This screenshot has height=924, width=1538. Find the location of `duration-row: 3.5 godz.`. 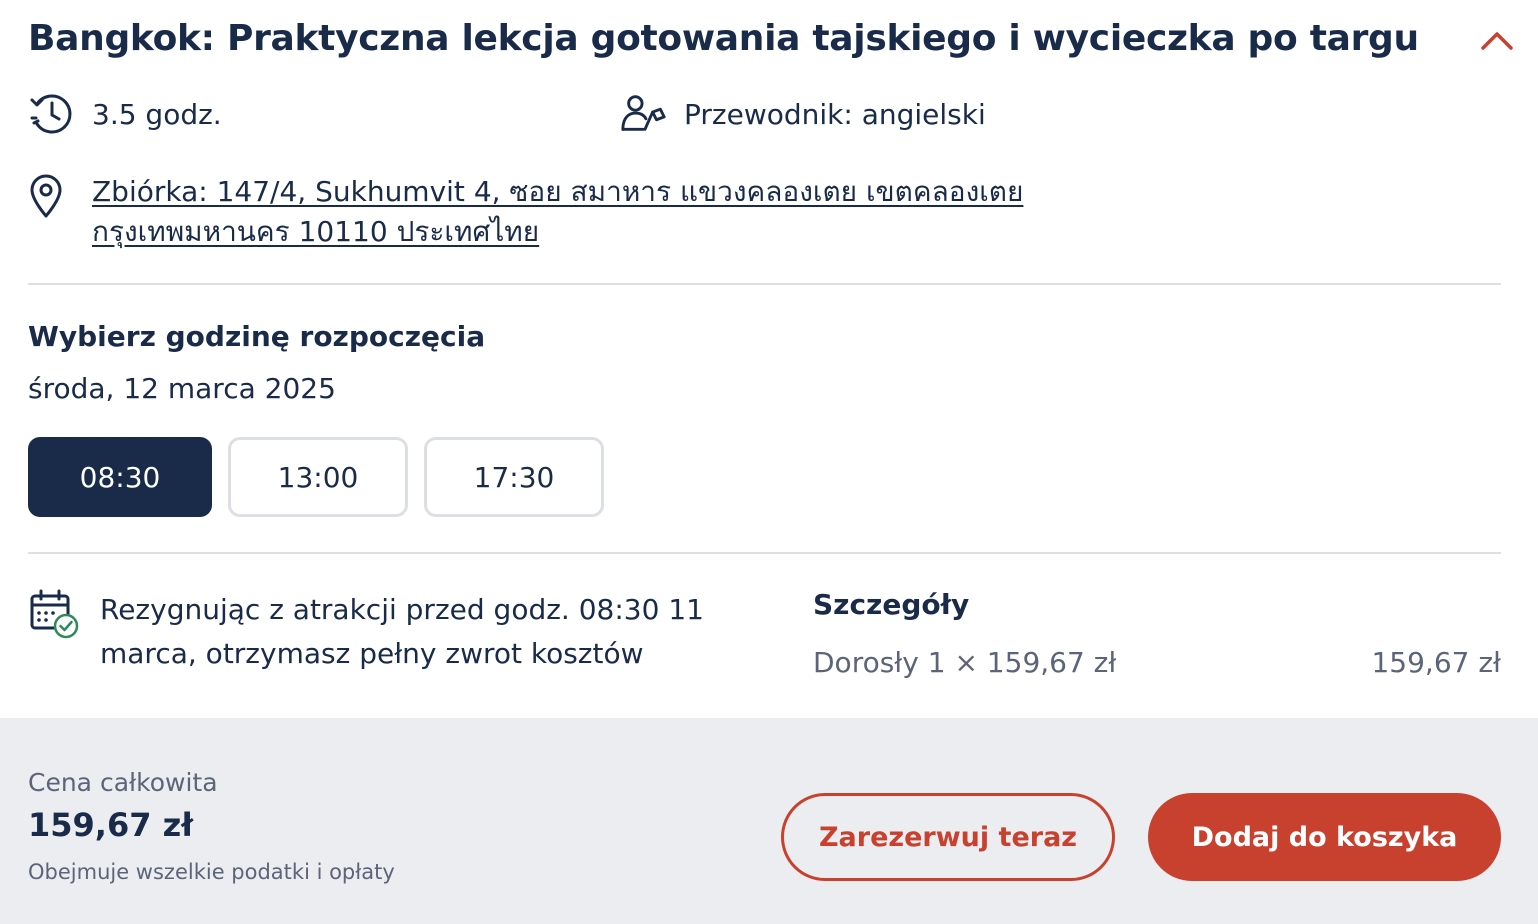

duration-row: 3.5 godz. is located at coordinates (125, 114).